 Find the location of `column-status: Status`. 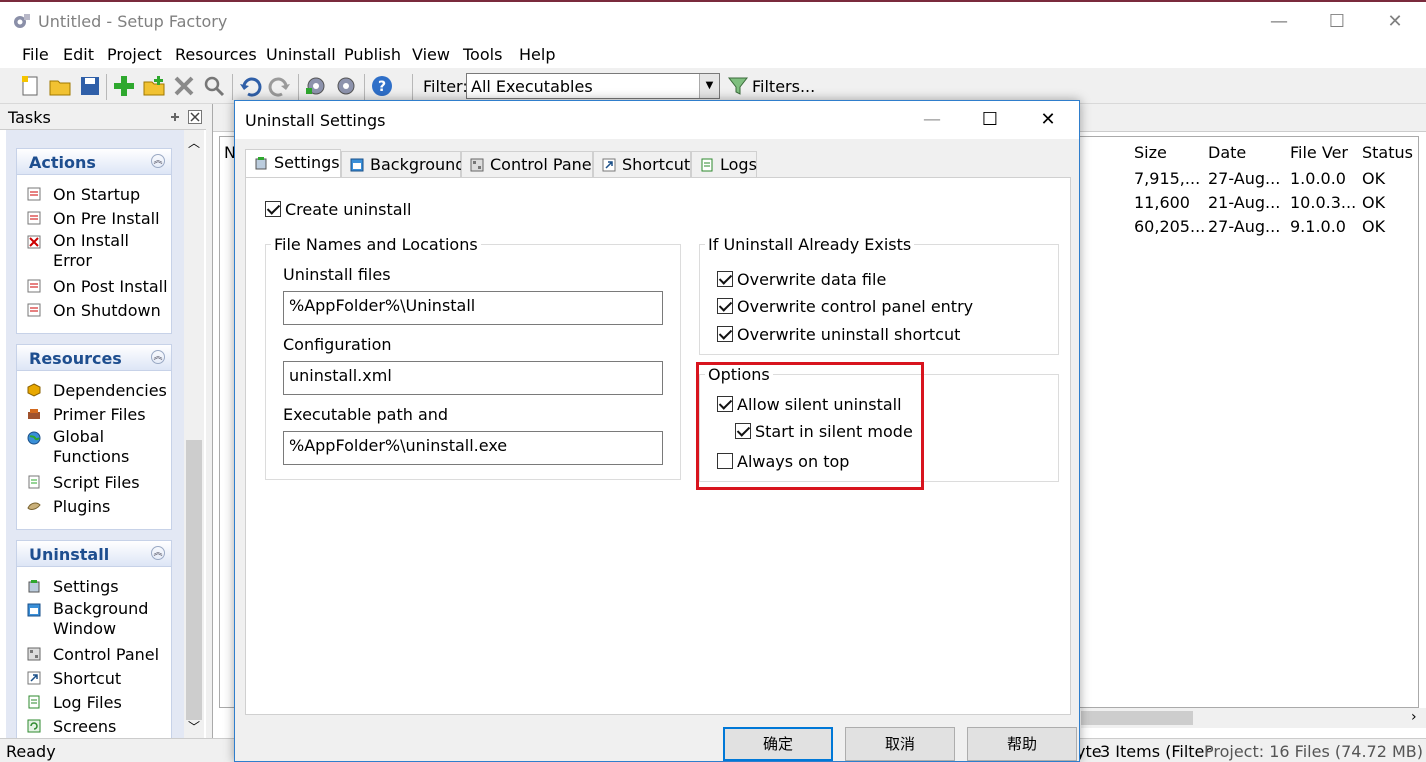

column-status: Status is located at coordinates (1387, 152).